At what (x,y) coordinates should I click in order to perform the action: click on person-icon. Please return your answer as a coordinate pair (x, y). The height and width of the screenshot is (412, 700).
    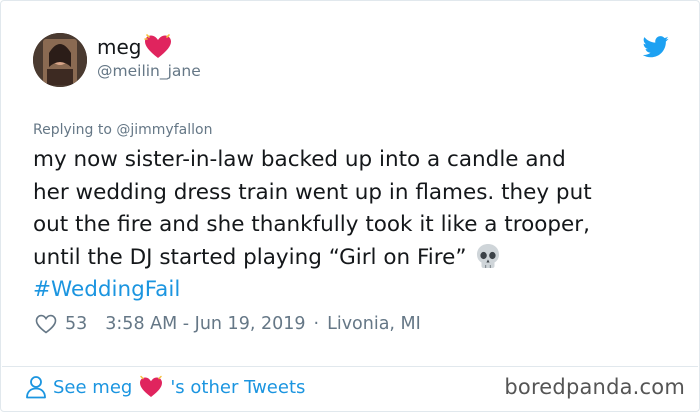
    Looking at the image, I should click on (36, 387).